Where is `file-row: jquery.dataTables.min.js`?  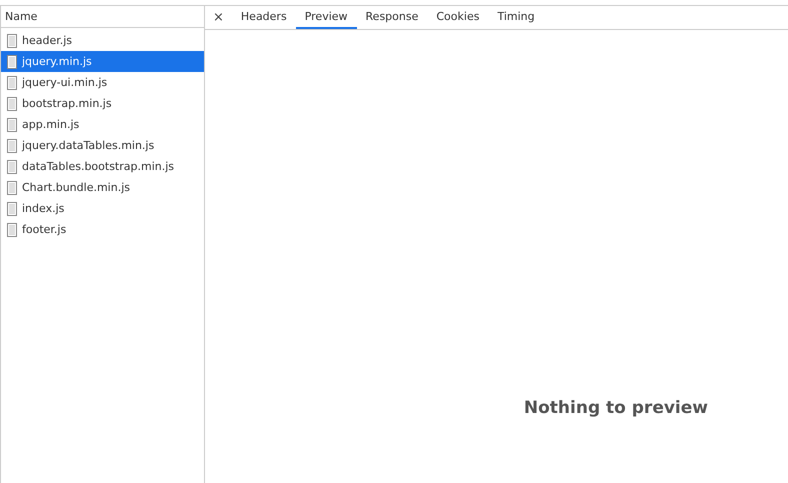
file-row: jquery.dataTables.min.js is located at coordinates (102, 145).